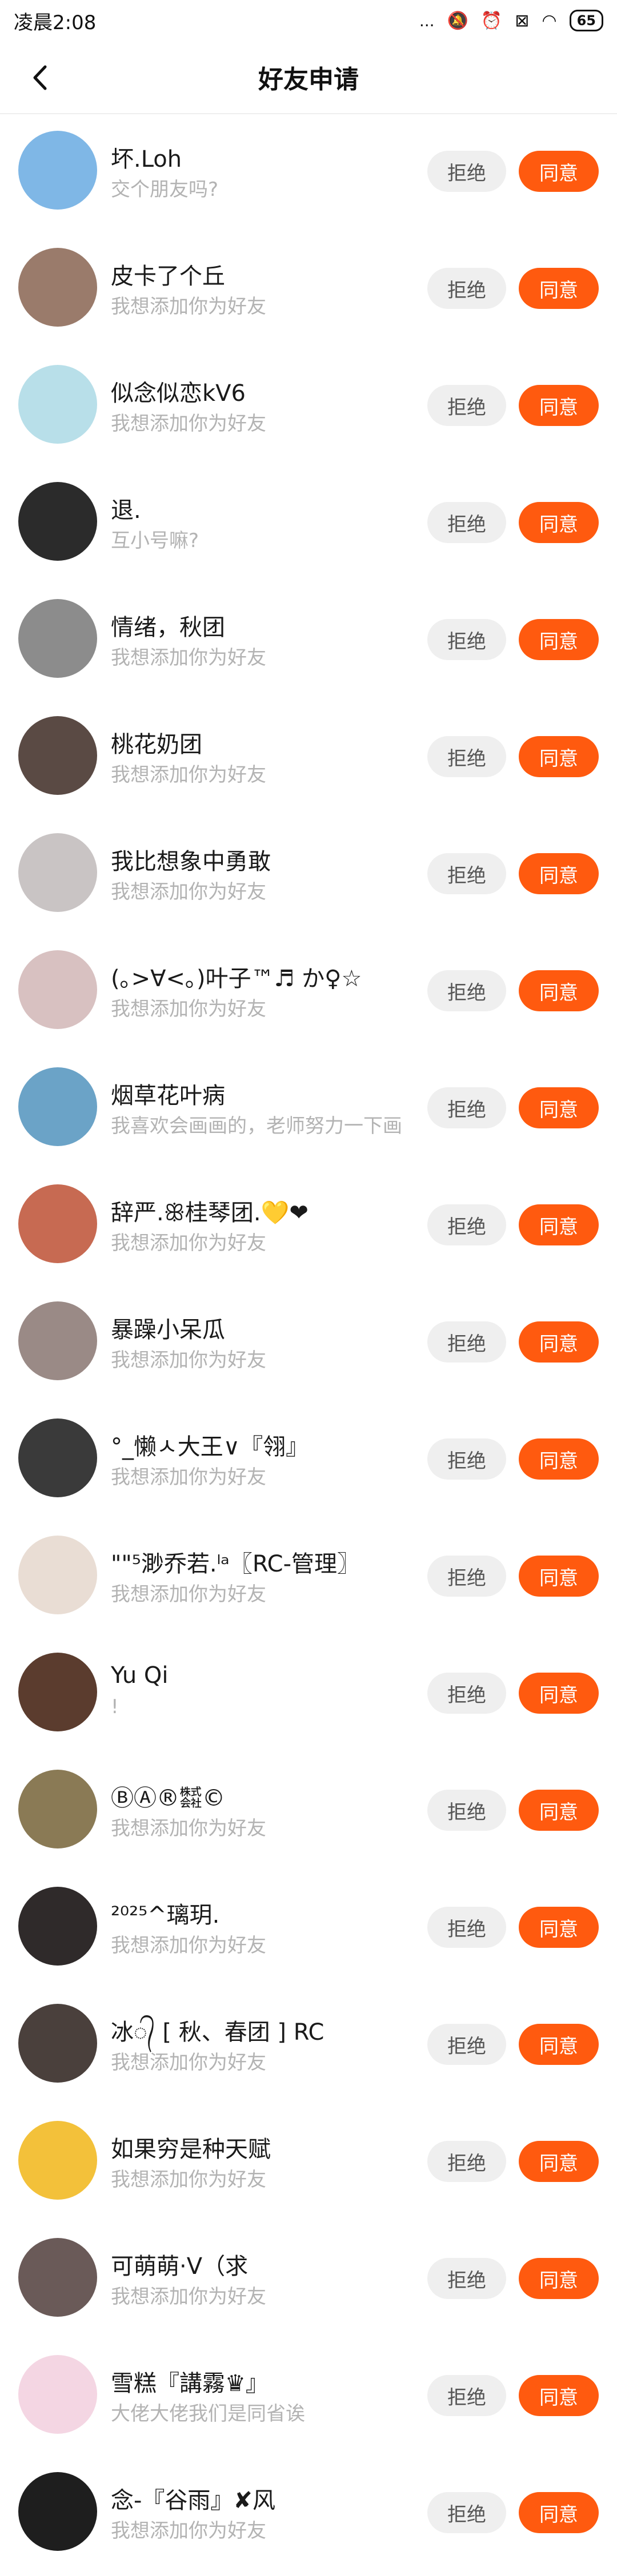  Describe the element at coordinates (140, 1675) in the screenshot. I see `requester-name: Yu Qi` at that location.